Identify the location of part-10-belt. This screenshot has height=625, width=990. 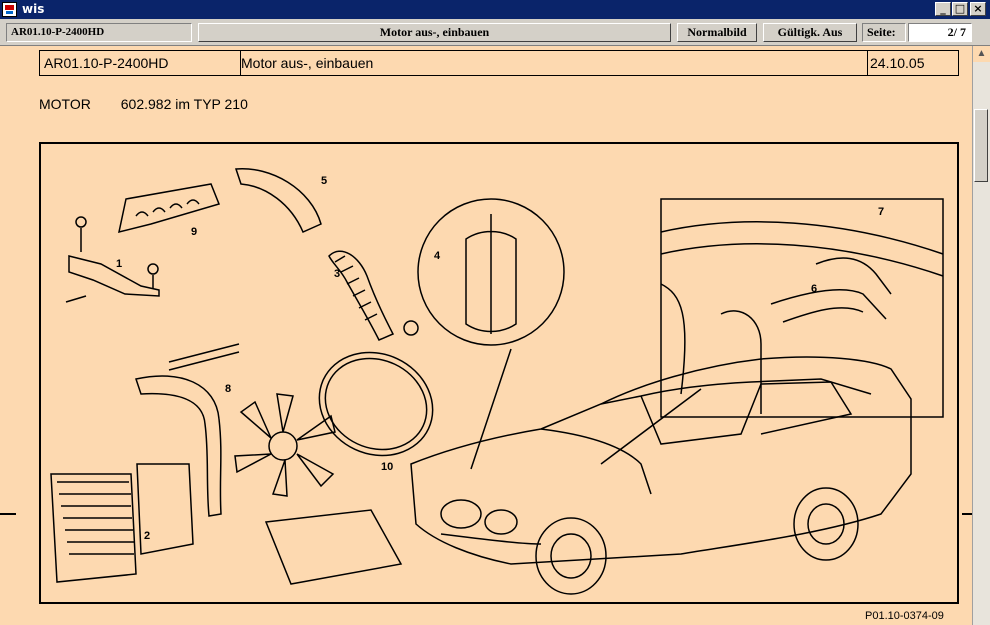
(376, 404).